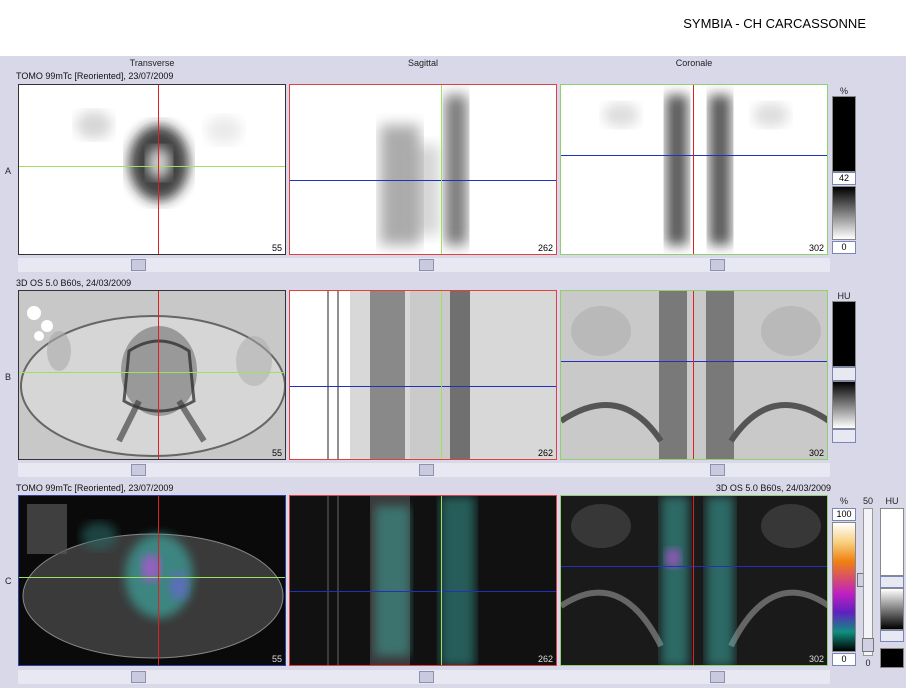 The image size is (906, 688). I want to click on viewport-b-transverse: 55, so click(152, 375).